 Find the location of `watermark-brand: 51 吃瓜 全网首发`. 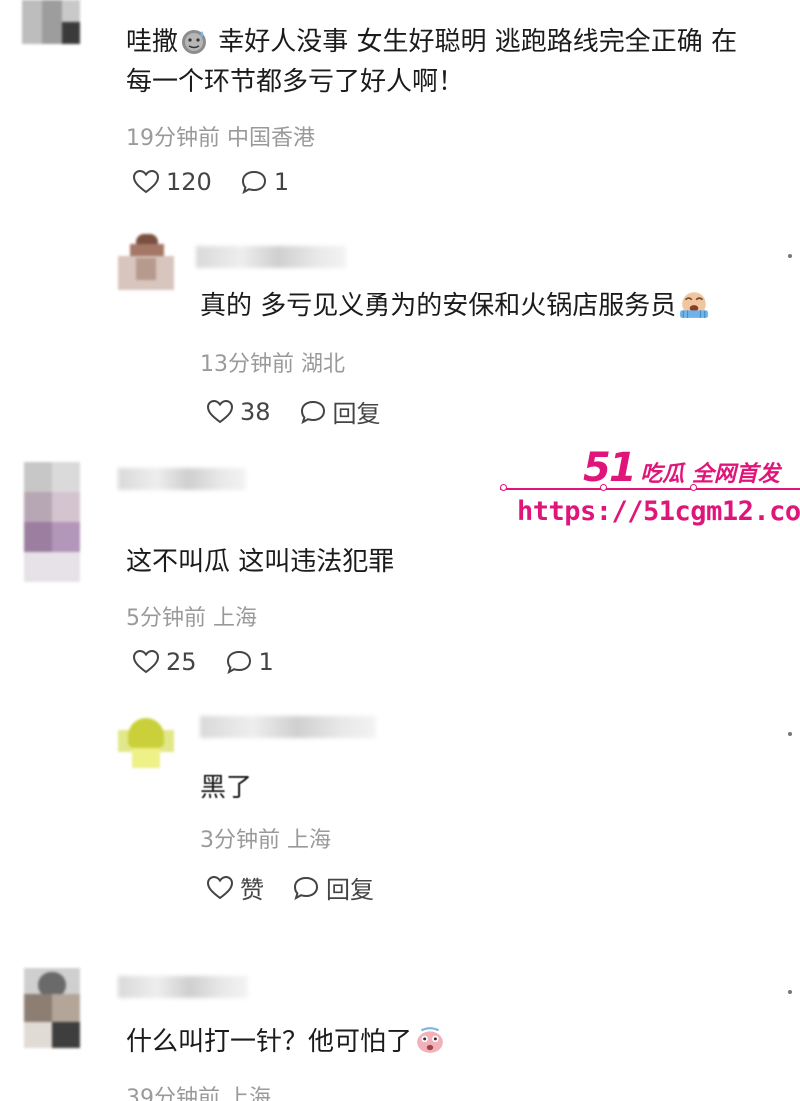

watermark-brand: 51 吃瓜 全网首发 is located at coordinates (681, 468).